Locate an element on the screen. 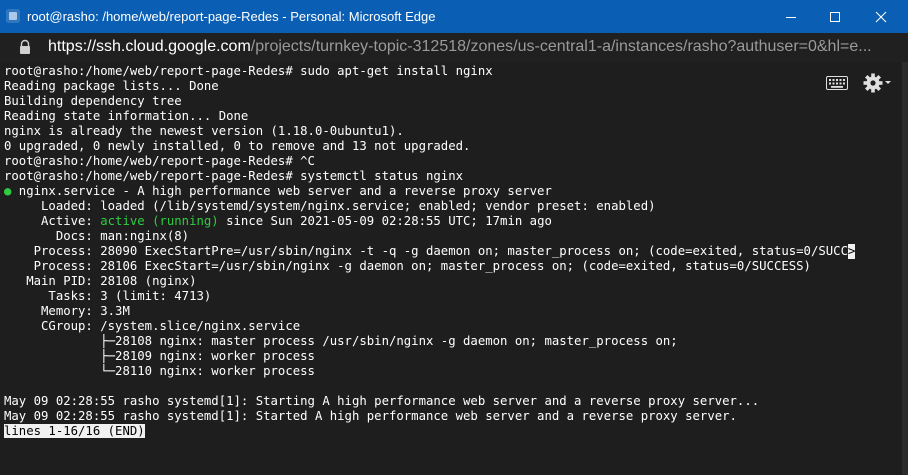 The image size is (908, 475). terminal-line: Reading package lists... Done is located at coordinates (111, 86).